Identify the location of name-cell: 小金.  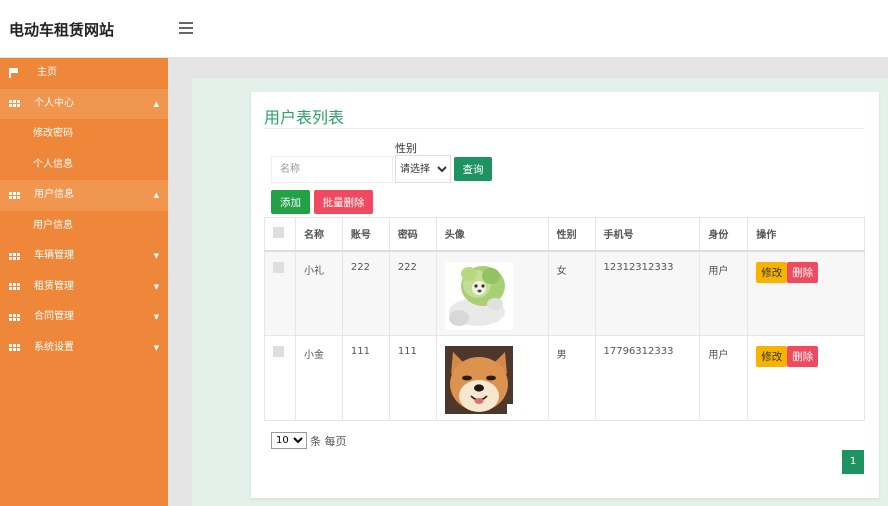
(318, 378).